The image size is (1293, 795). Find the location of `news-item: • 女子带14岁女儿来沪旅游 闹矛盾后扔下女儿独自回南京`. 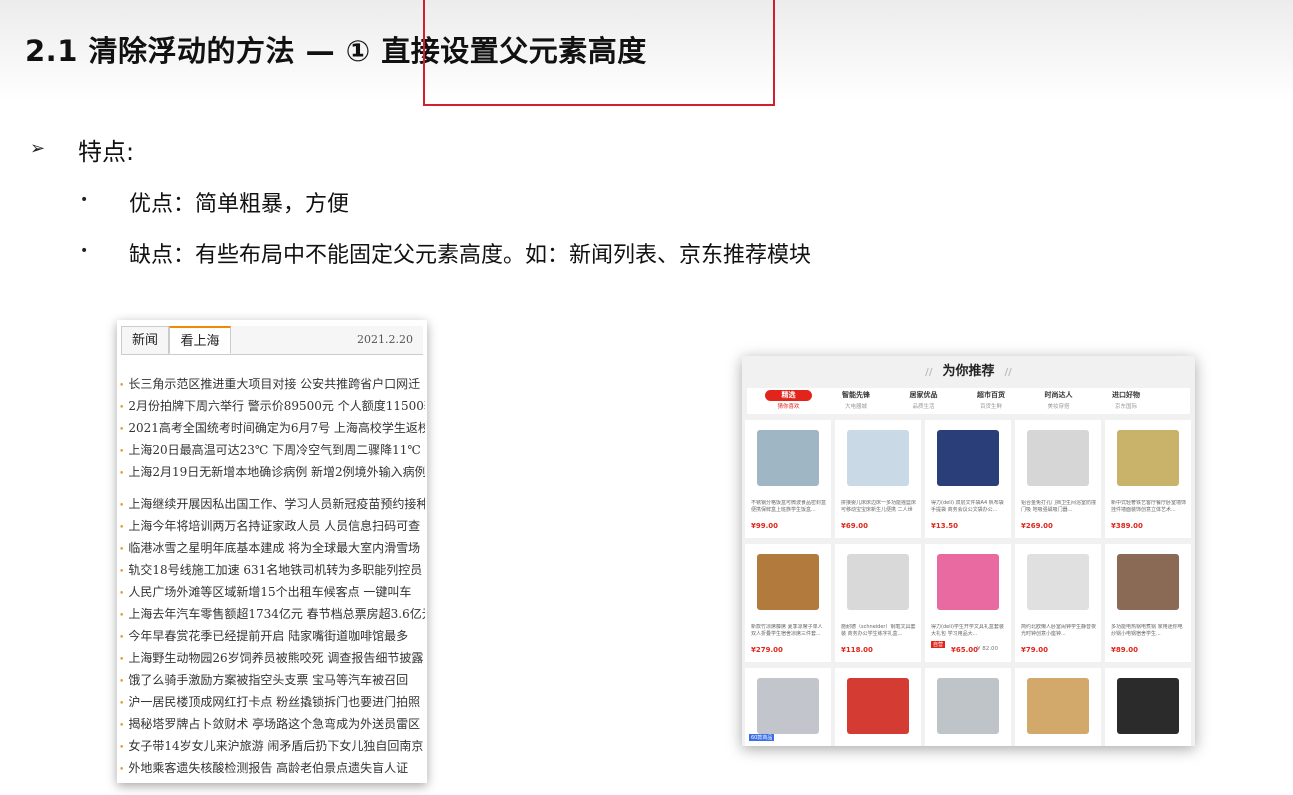

news-item: • 女子带14岁女儿来沪旅游 闹矛盾后扔下女儿独自回南京 is located at coordinates (272, 746).